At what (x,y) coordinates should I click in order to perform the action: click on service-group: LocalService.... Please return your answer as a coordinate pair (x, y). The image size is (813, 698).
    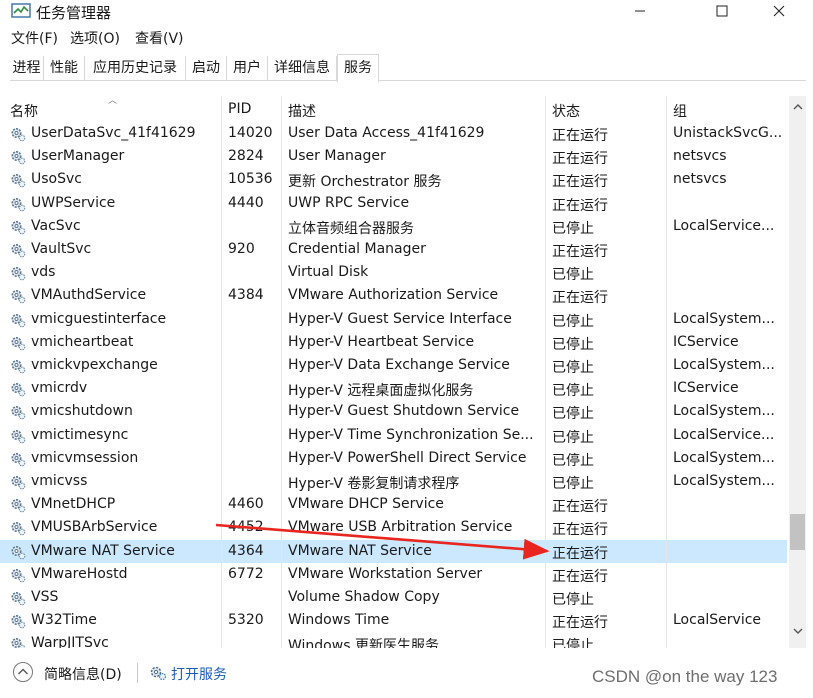
    Looking at the image, I should click on (724, 434).